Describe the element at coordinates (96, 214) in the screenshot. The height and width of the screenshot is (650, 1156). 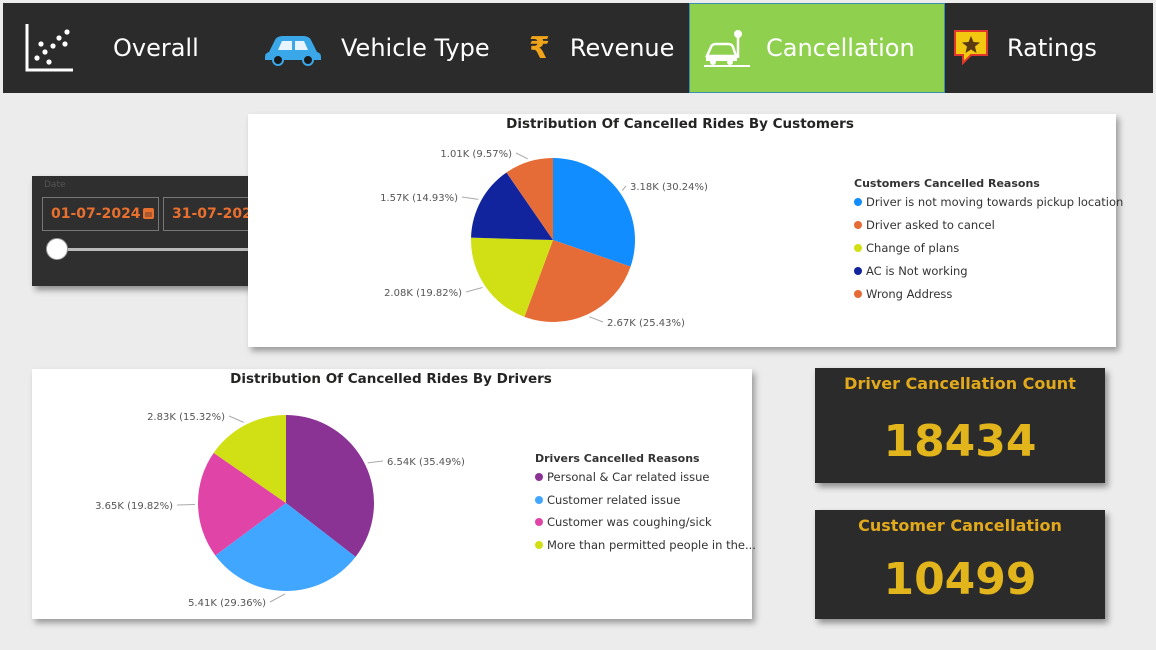
I see `start-date-value: 01-07-2024` at that location.